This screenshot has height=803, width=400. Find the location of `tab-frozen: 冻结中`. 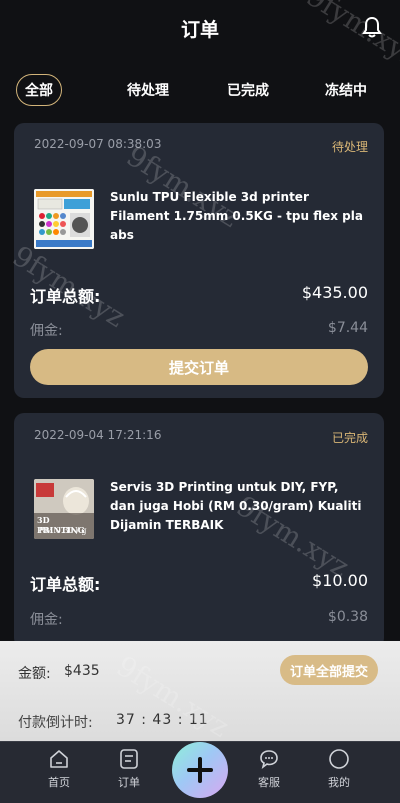

tab-frozen: 冻结中 is located at coordinates (346, 90).